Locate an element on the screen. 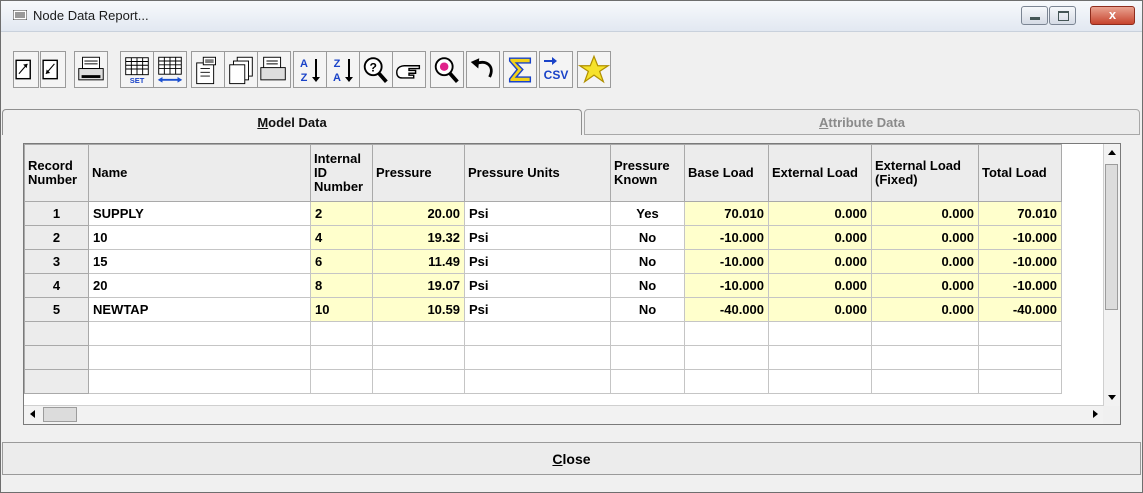 The height and width of the screenshot is (493, 1143). table-cell: 19.32 is located at coordinates (418, 237).